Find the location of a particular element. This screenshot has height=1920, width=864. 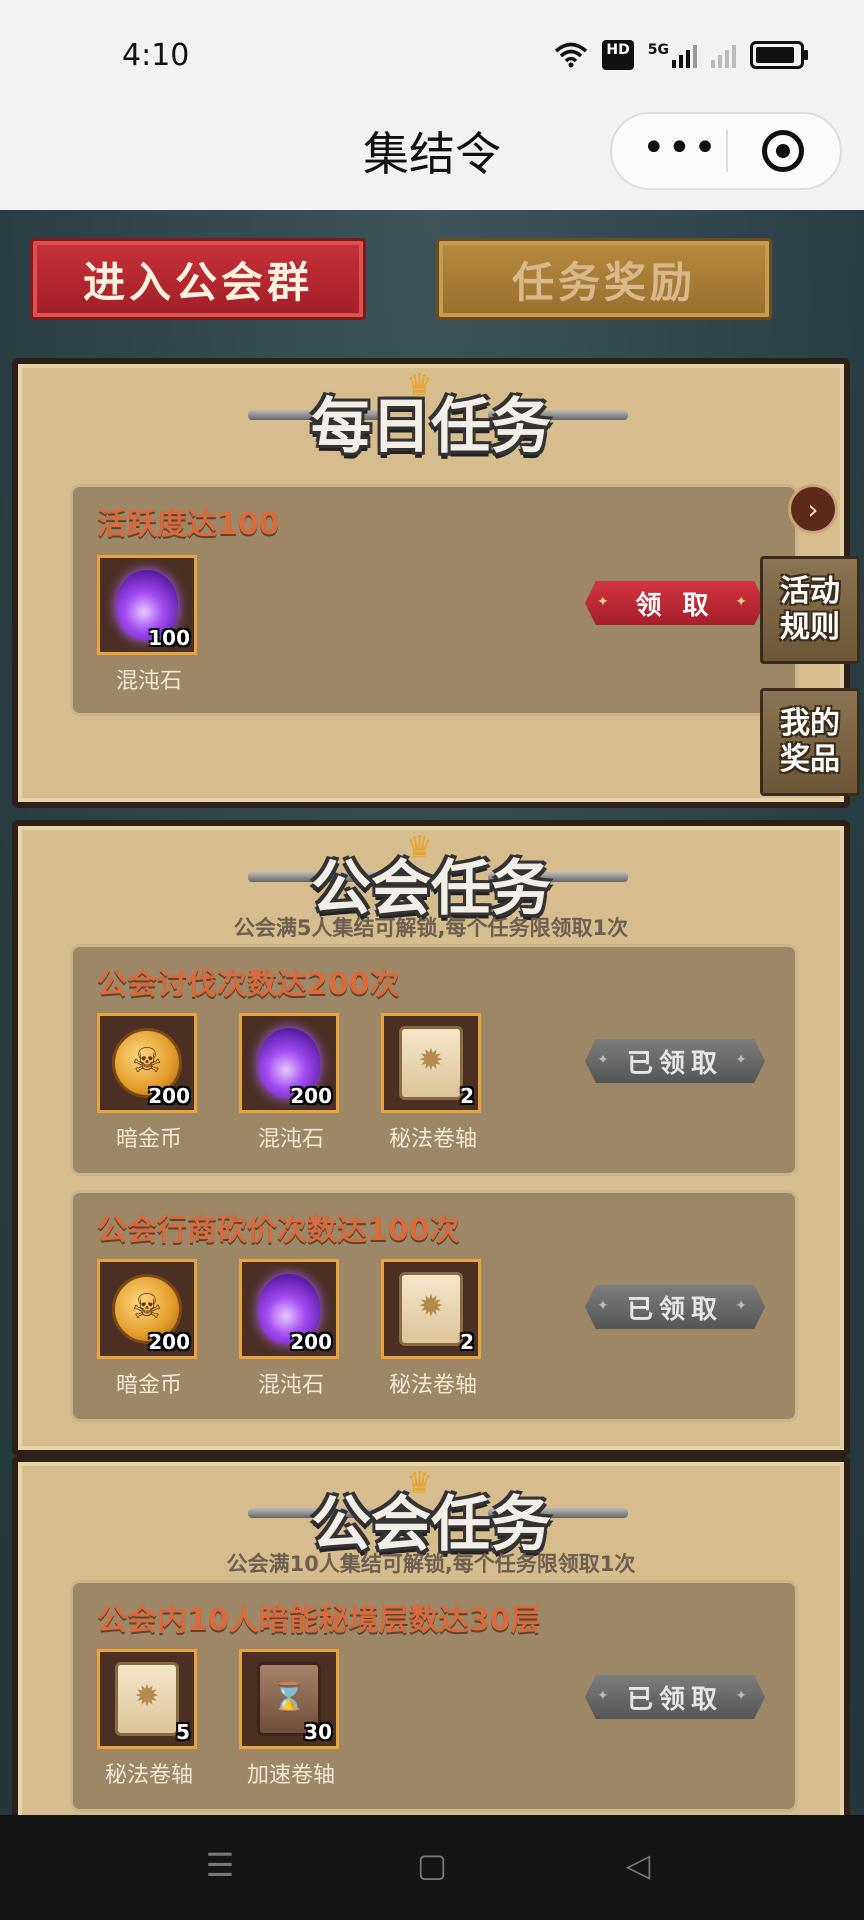

home-square-icon: ▢ is located at coordinates (432, 1865).